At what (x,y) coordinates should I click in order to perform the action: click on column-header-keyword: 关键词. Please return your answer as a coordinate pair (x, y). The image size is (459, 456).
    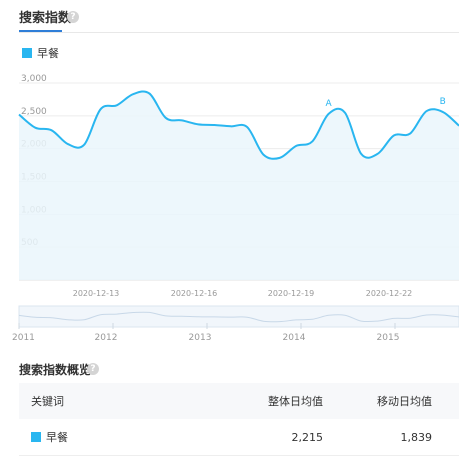
    Looking at the image, I should click on (47, 401).